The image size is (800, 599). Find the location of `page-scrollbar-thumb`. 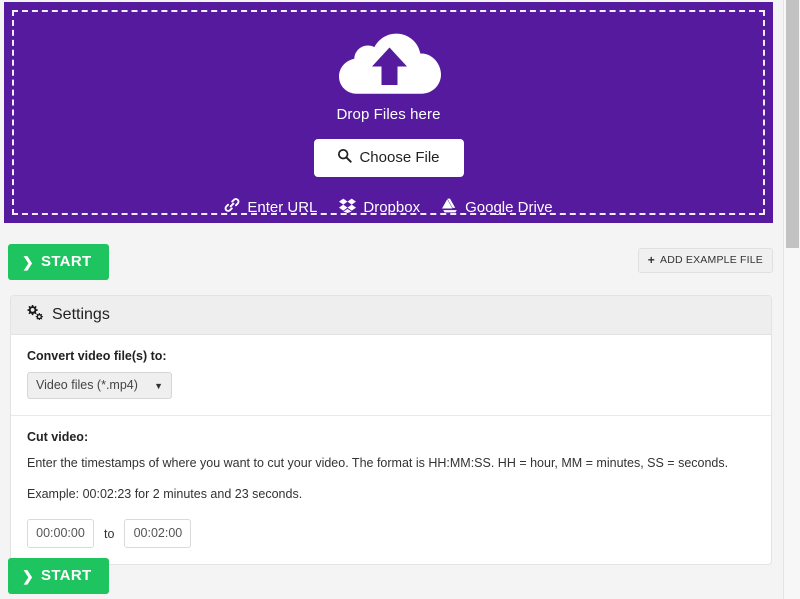

page-scrollbar-thumb is located at coordinates (792, 124).